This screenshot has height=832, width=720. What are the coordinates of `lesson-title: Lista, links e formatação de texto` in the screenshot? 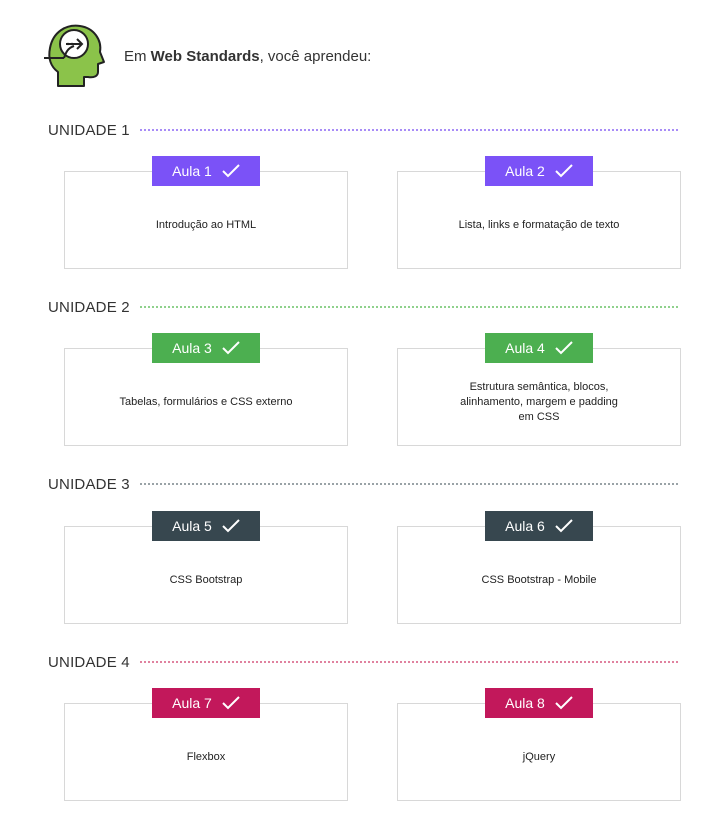 It's located at (539, 224).